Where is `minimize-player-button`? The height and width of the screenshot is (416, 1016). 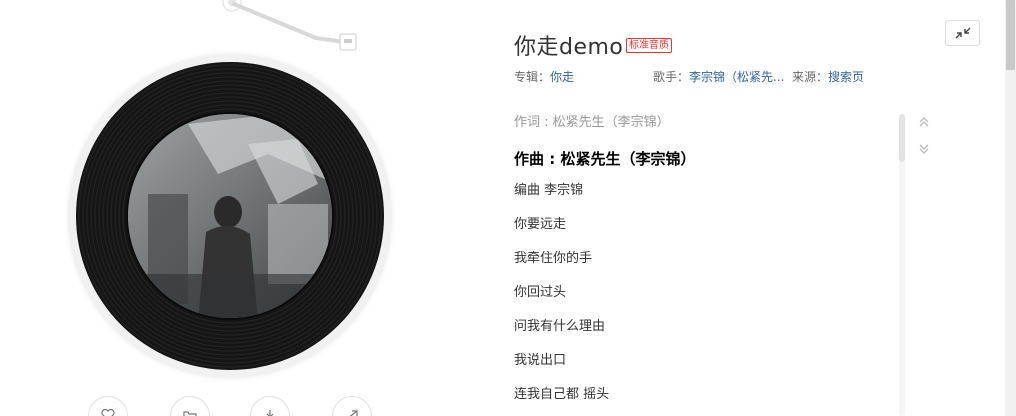 minimize-player-button is located at coordinates (962, 33).